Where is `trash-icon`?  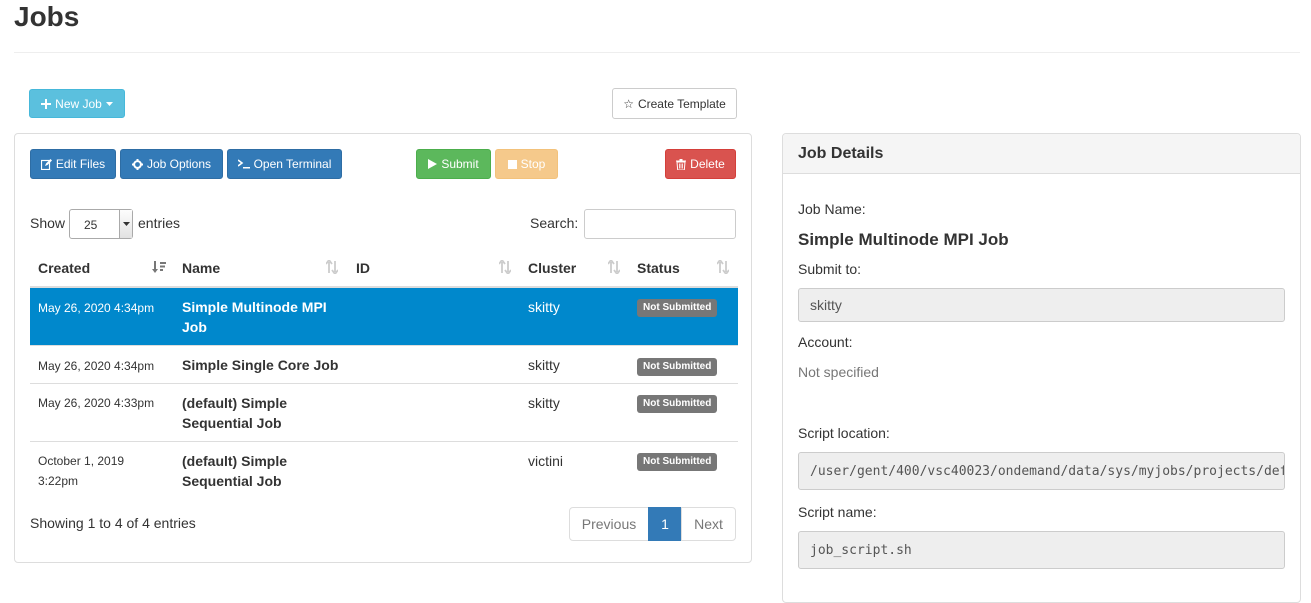 trash-icon is located at coordinates (681, 164).